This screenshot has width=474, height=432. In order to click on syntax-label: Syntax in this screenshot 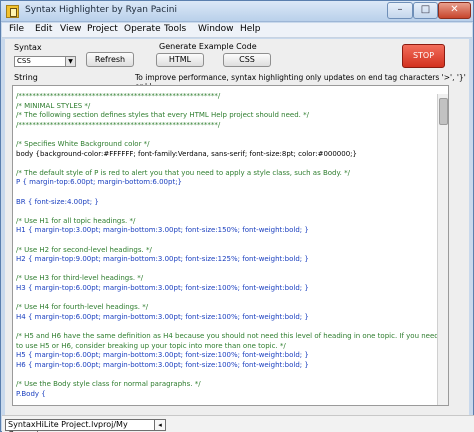, I will do `click(28, 47)`.